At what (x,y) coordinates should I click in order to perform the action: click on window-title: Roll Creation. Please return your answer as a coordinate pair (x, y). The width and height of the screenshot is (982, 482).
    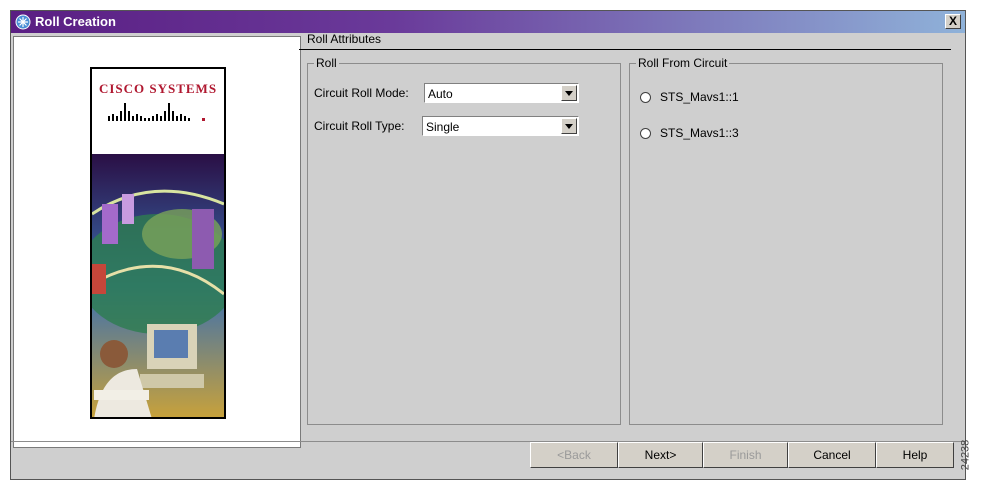
    Looking at the image, I should click on (75, 21).